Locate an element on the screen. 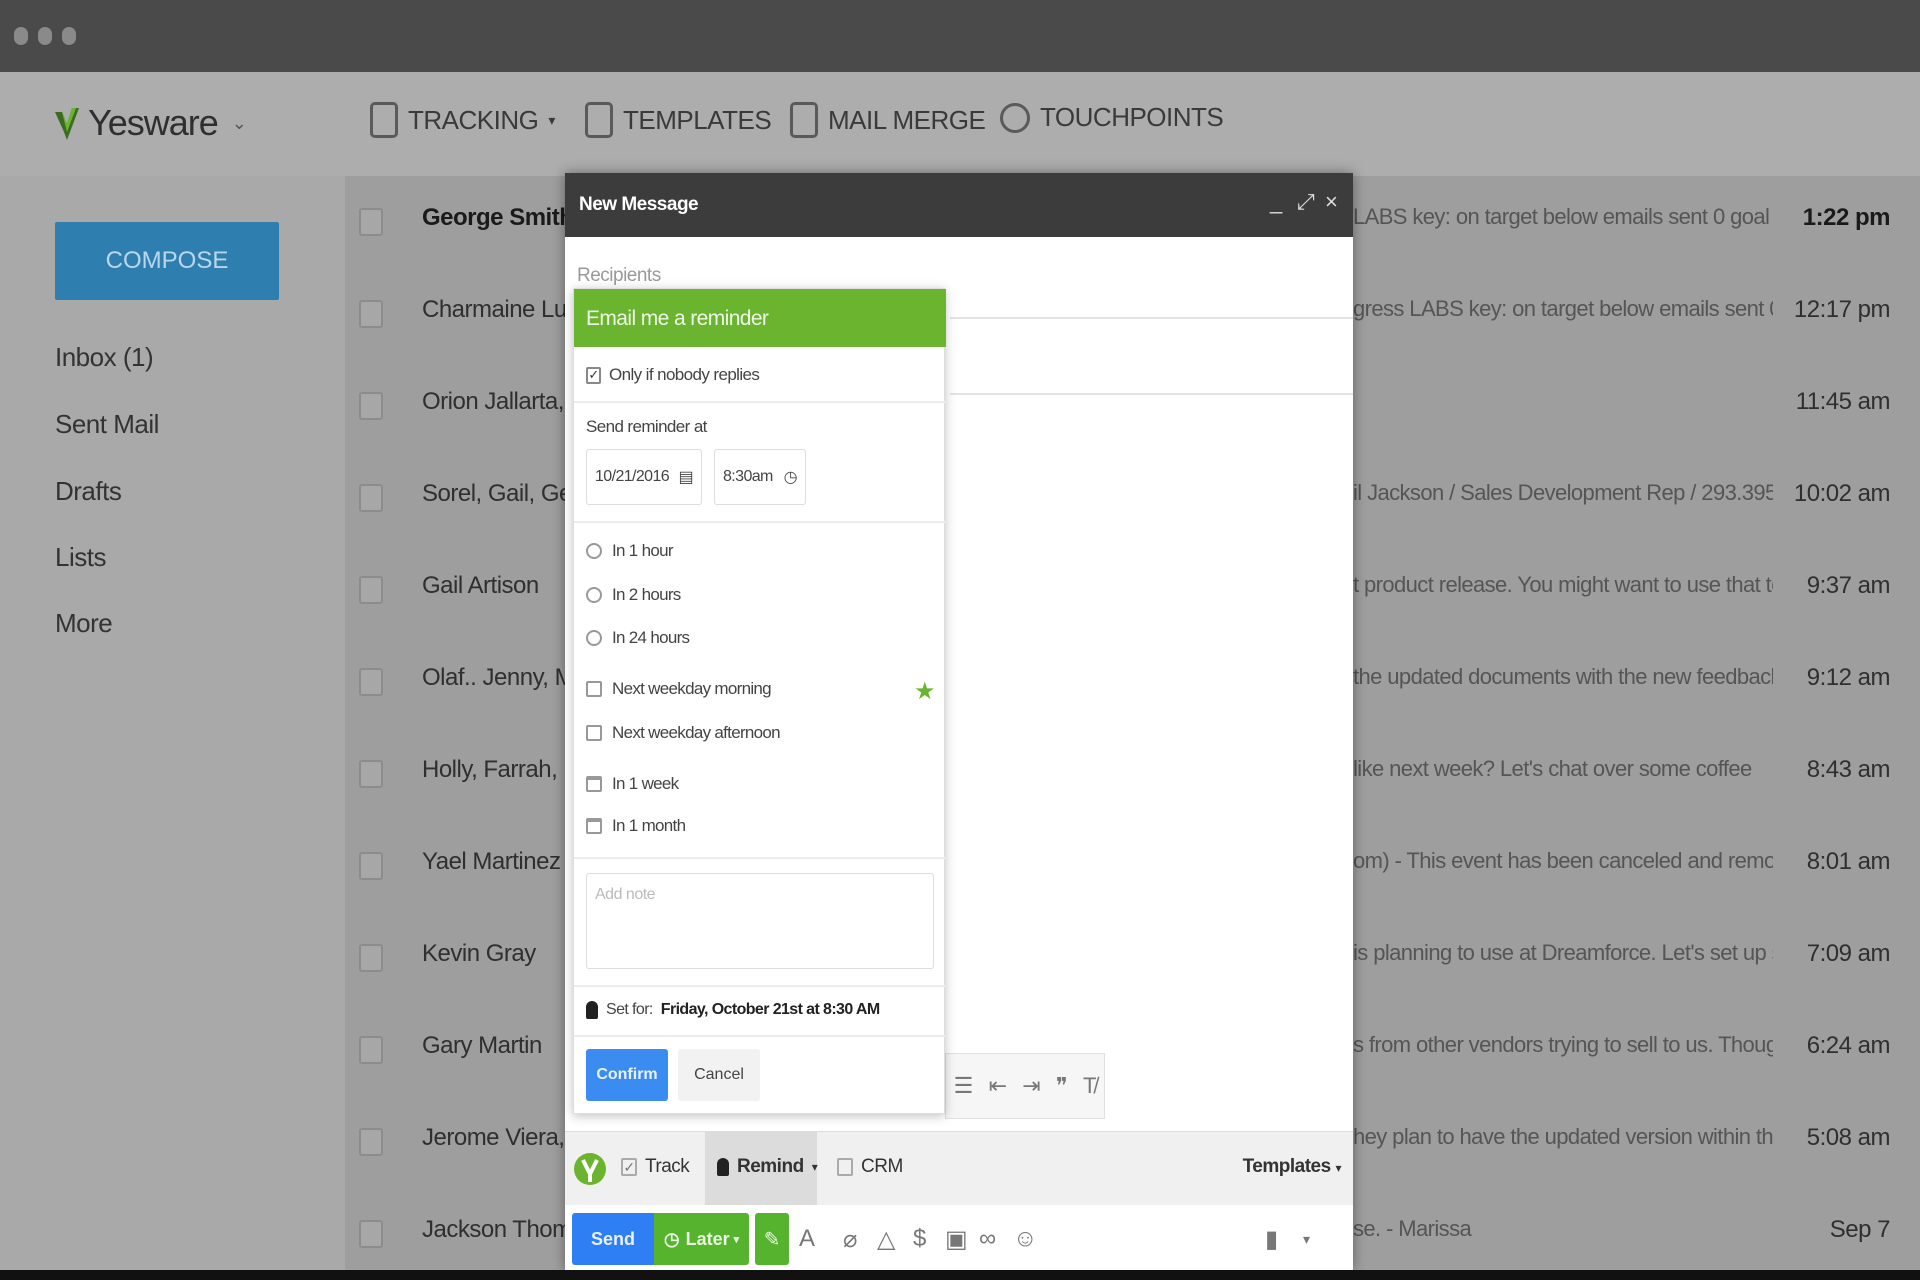 The height and width of the screenshot is (1280, 1920). image-icon: ▣ is located at coordinates (956, 1239).